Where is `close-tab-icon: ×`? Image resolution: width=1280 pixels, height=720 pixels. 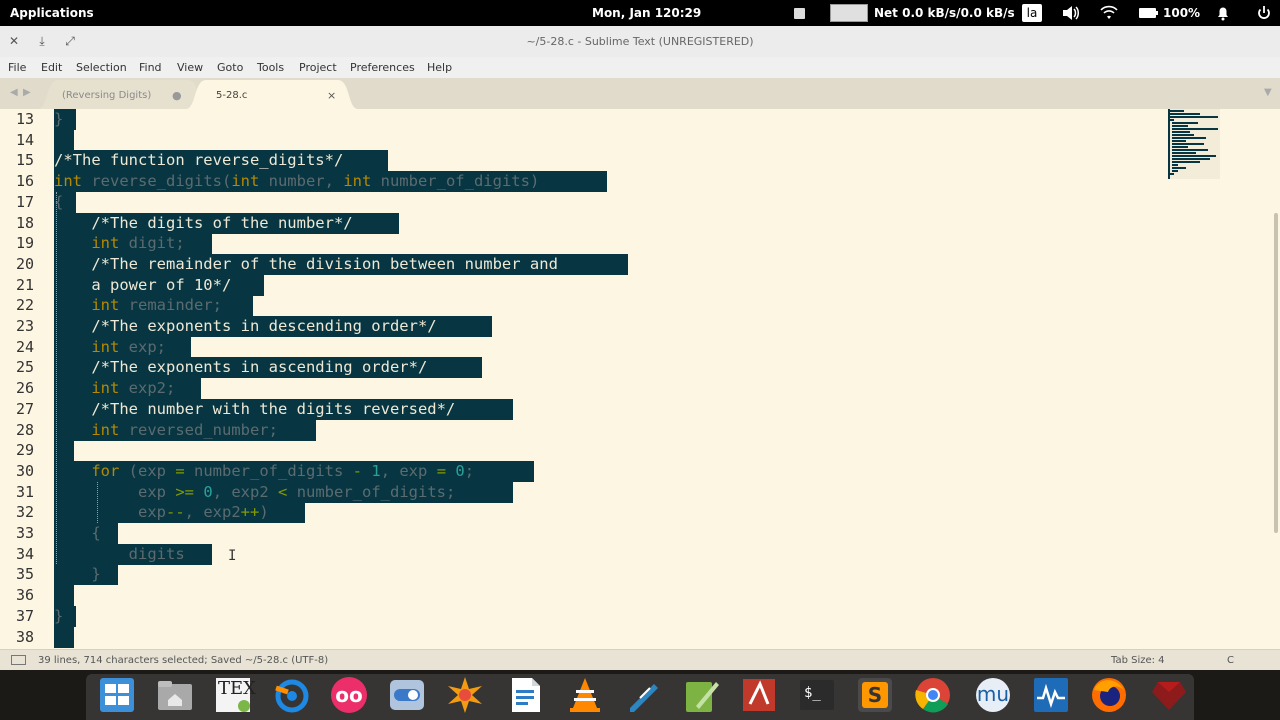
close-tab-icon: × is located at coordinates (331, 95).